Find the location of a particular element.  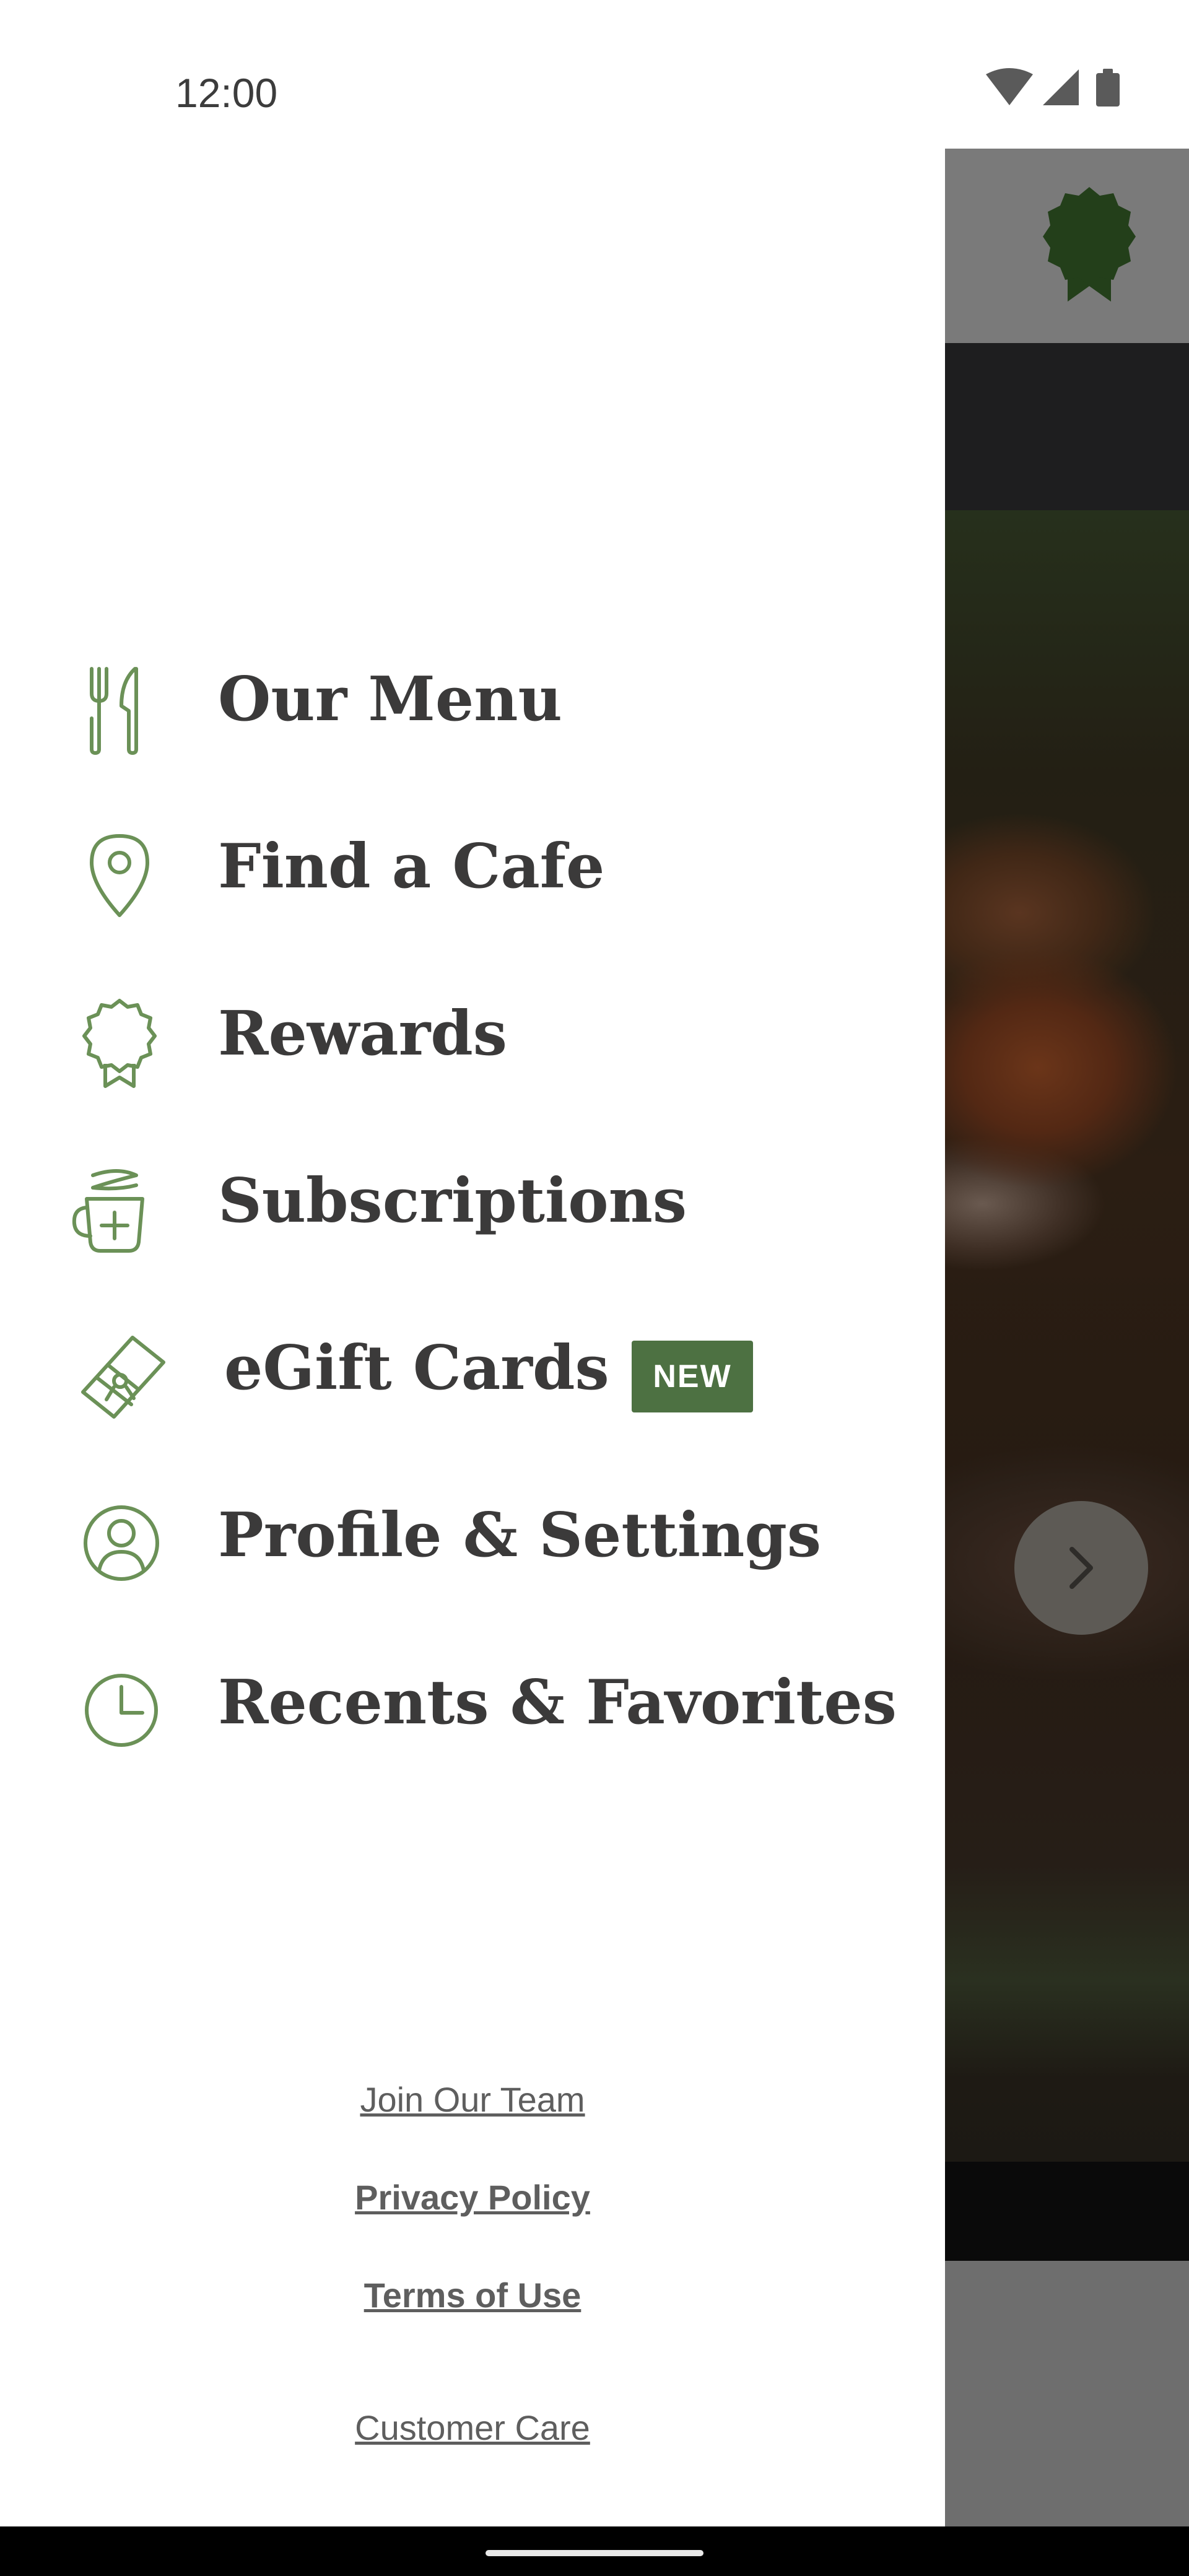

location-pin-icon is located at coordinates (119, 875).